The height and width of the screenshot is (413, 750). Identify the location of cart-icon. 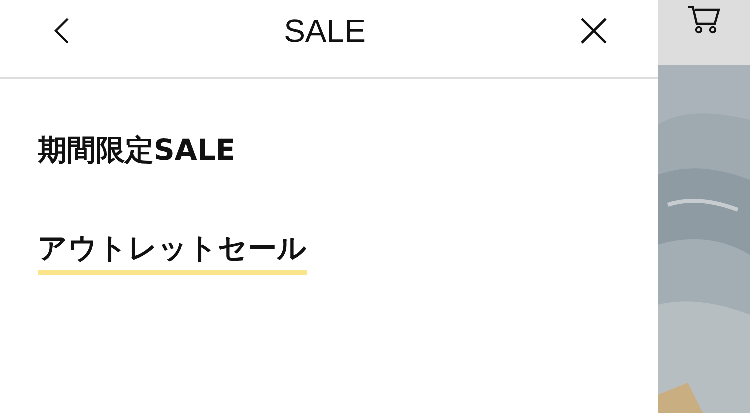
(704, 20).